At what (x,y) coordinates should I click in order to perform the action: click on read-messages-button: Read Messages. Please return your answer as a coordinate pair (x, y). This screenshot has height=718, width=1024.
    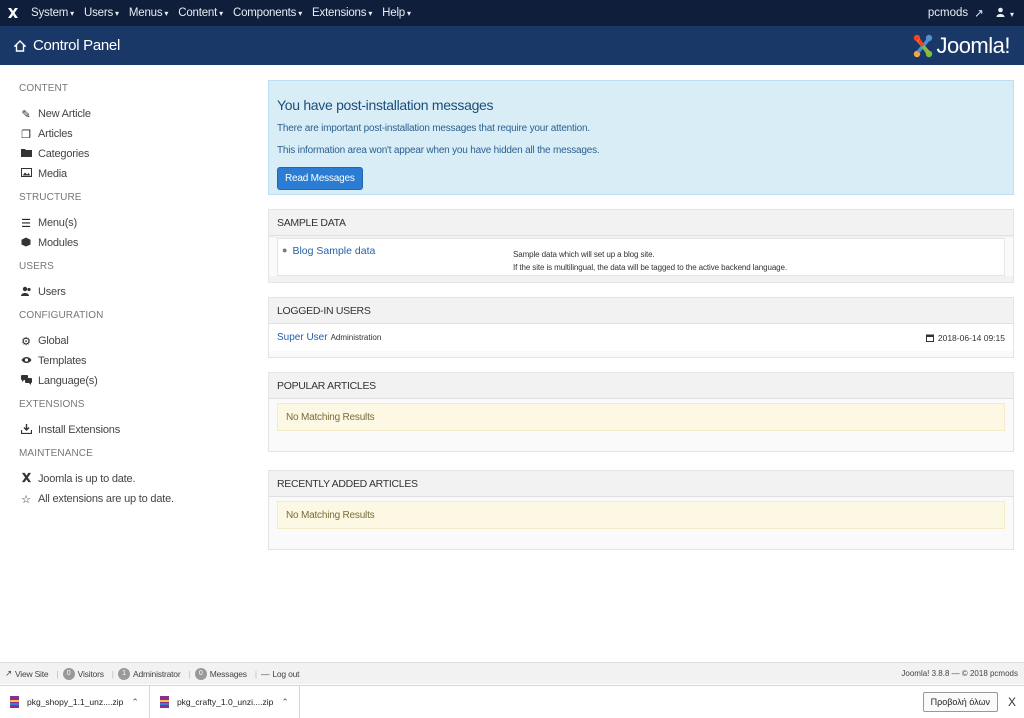
    Looking at the image, I should click on (320, 178).